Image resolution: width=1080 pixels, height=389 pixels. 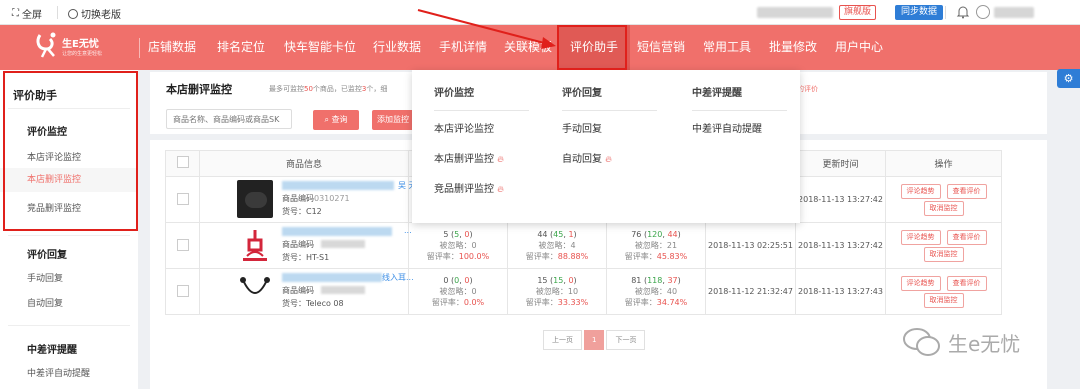 What do you see at coordinates (983, 12) in the screenshot?
I see `avatar` at bounding box center [983, 12].